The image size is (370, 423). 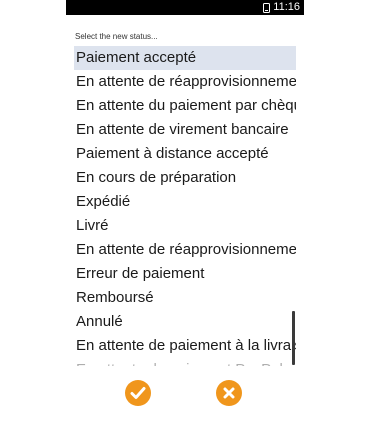 I want to click on confirm-button, so click(x=138, y=393).